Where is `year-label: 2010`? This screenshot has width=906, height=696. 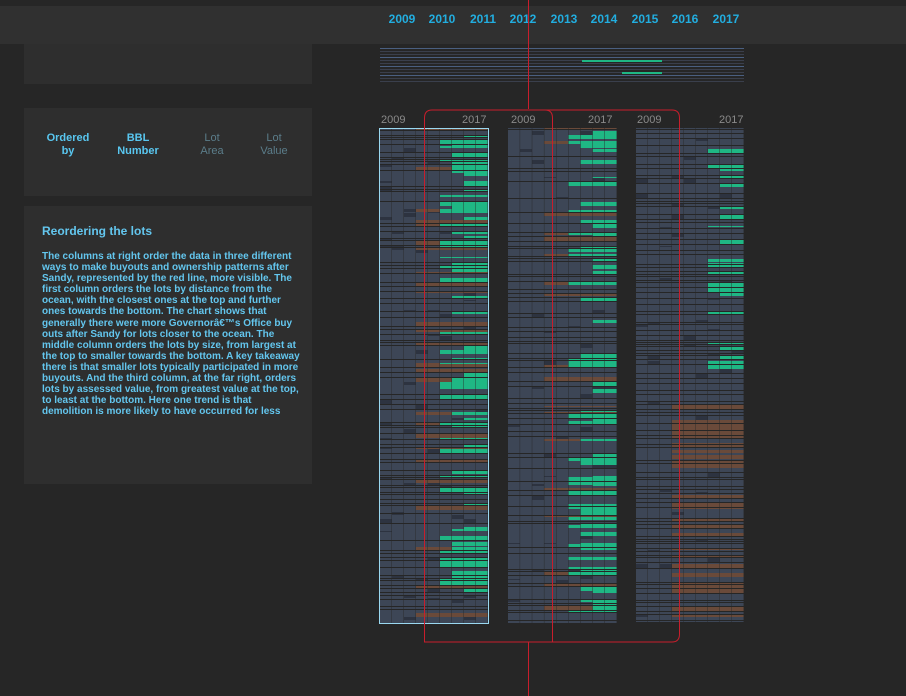 year-label: 2010 is located at coordinates (442, 19).